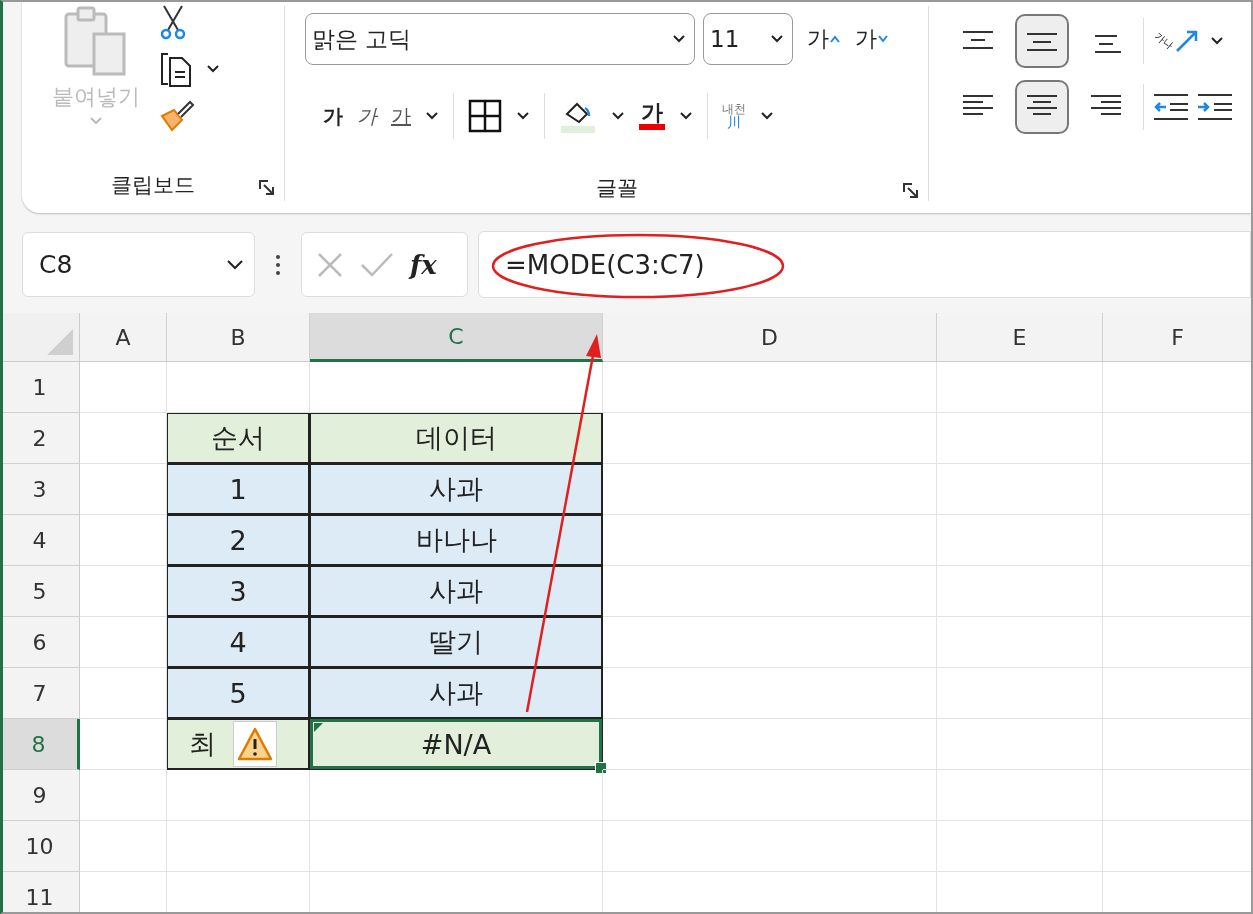 Image resolution: width=1253 pixels, height=914 pixels. I want to click on font-size-dropdown: 11, so click(748, 39).